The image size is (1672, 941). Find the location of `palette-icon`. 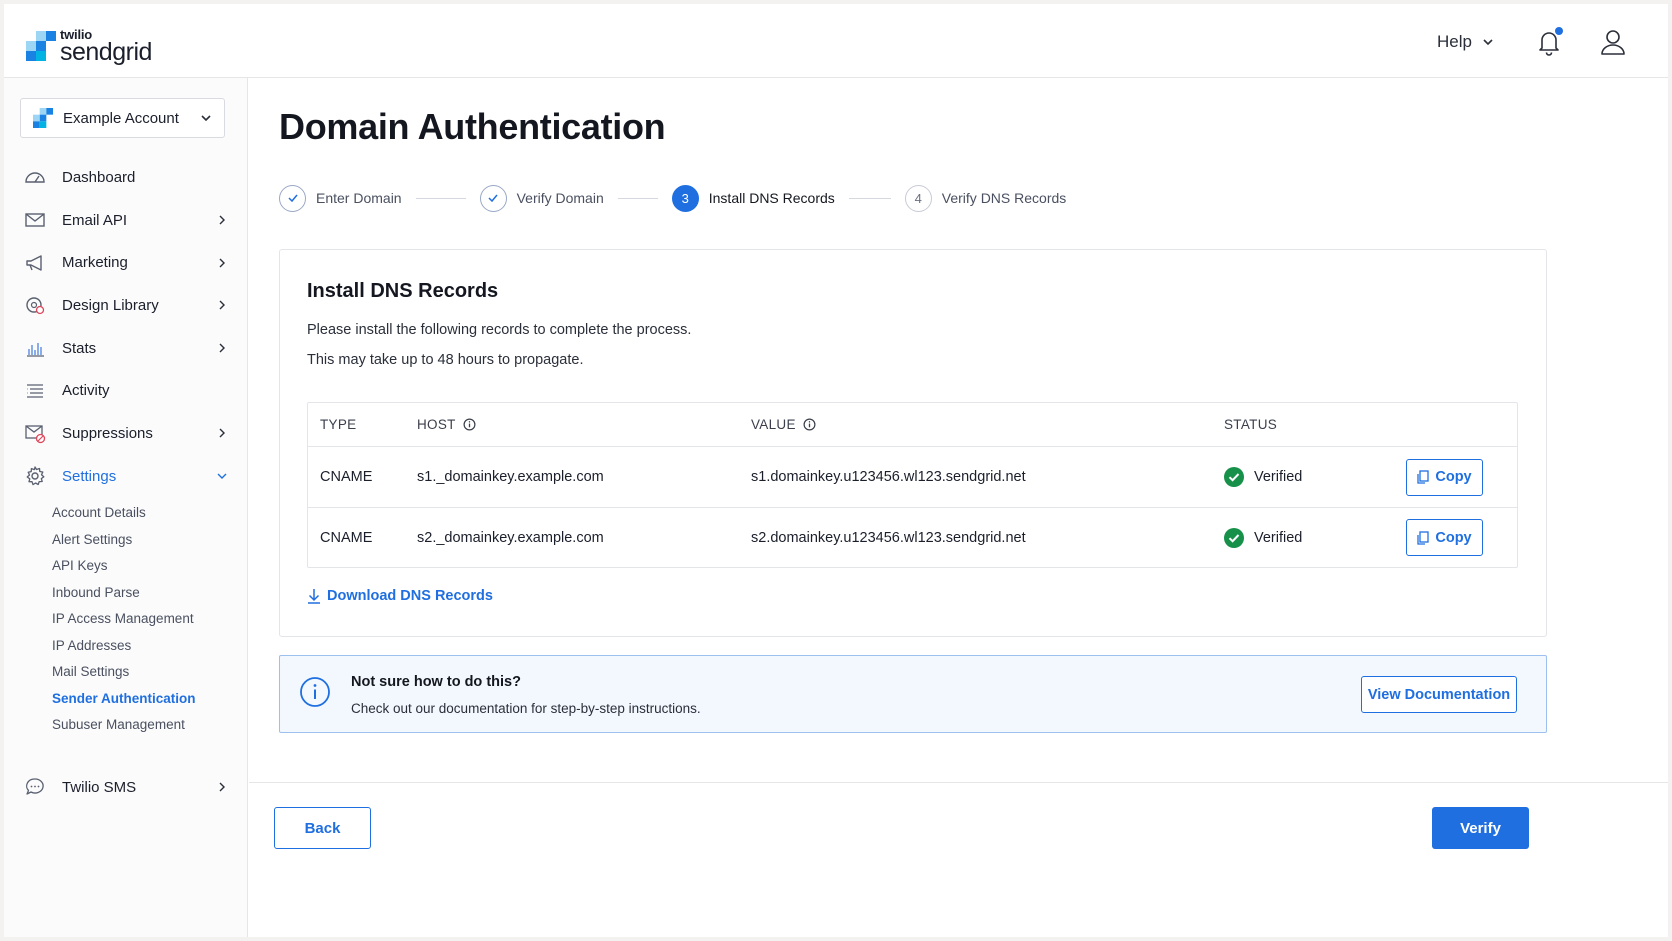

palette-icon is located at coordinates (35, 306).